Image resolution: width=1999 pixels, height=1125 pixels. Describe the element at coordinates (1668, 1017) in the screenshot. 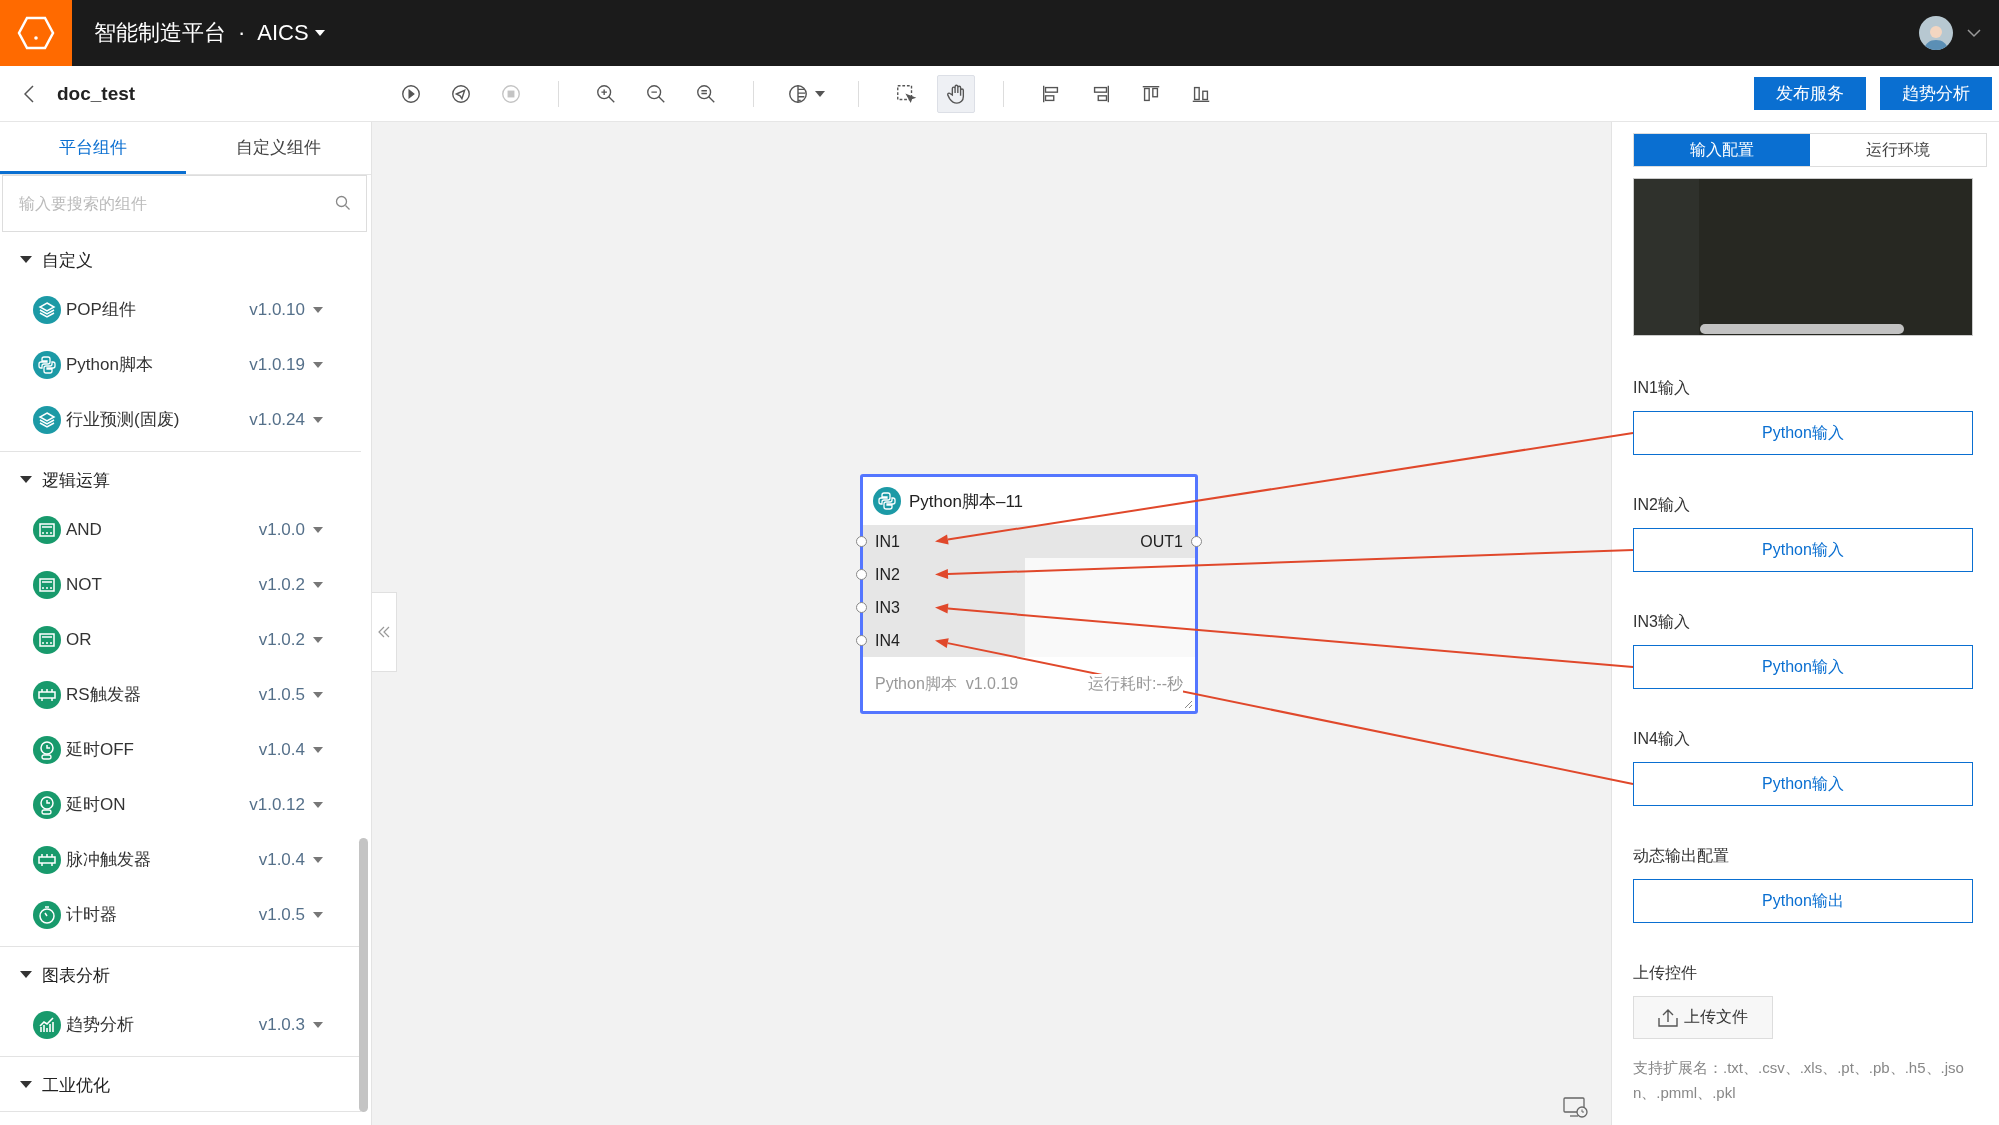

I see `upload-icon` at that location.